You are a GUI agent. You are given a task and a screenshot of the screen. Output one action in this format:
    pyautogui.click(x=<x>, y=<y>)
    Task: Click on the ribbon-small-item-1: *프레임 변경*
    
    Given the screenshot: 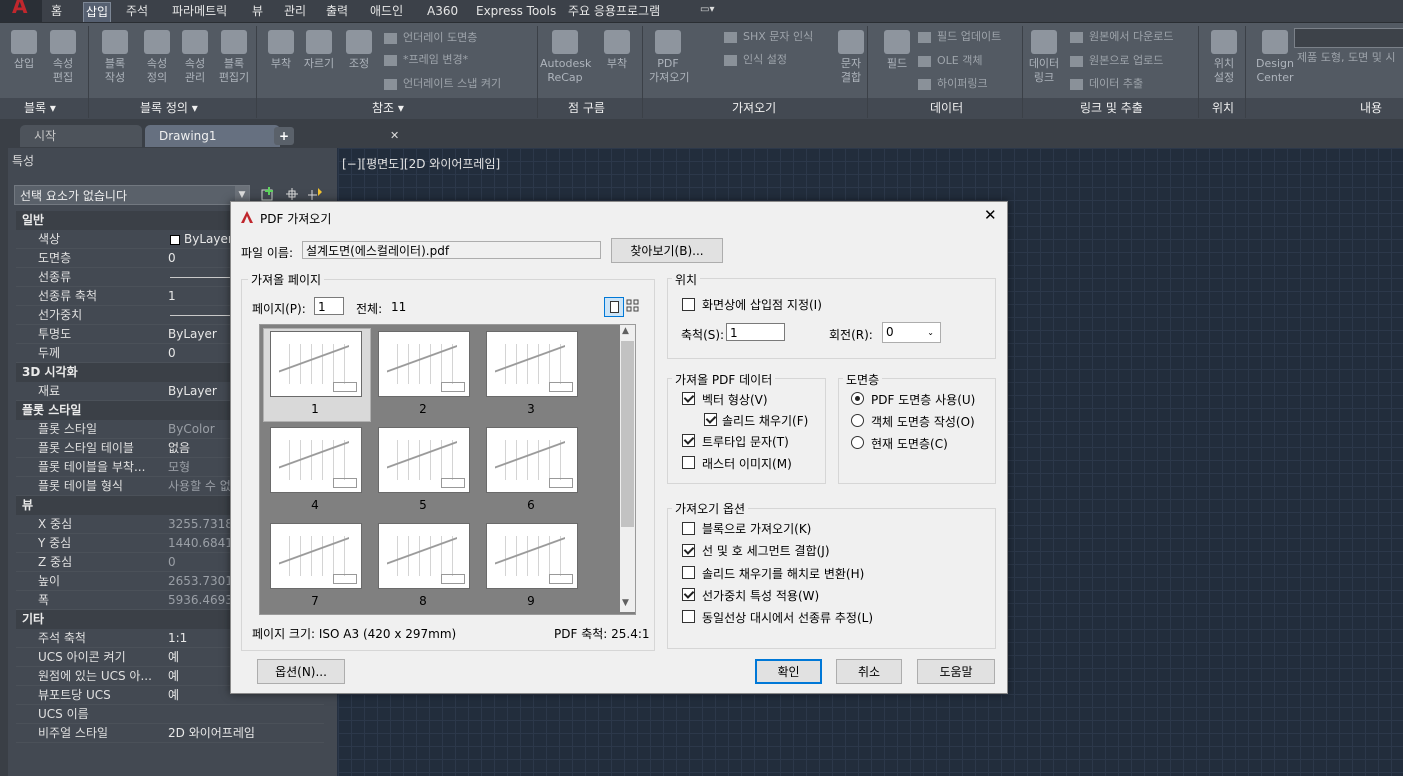 What is the action you would take?
    pyautogui.click(x=426, y=60)
    